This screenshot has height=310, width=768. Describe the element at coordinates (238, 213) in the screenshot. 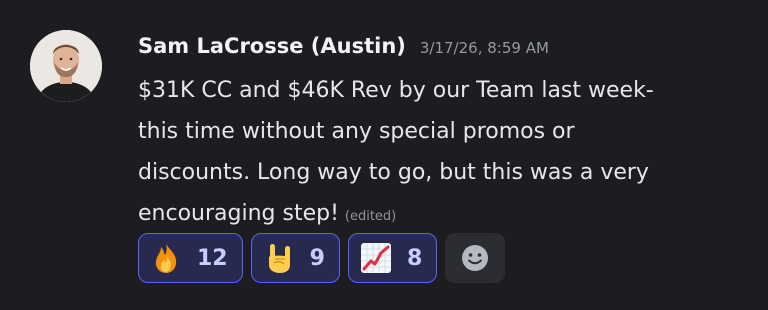

I see `message-line-text: encouraging step!` at that location.